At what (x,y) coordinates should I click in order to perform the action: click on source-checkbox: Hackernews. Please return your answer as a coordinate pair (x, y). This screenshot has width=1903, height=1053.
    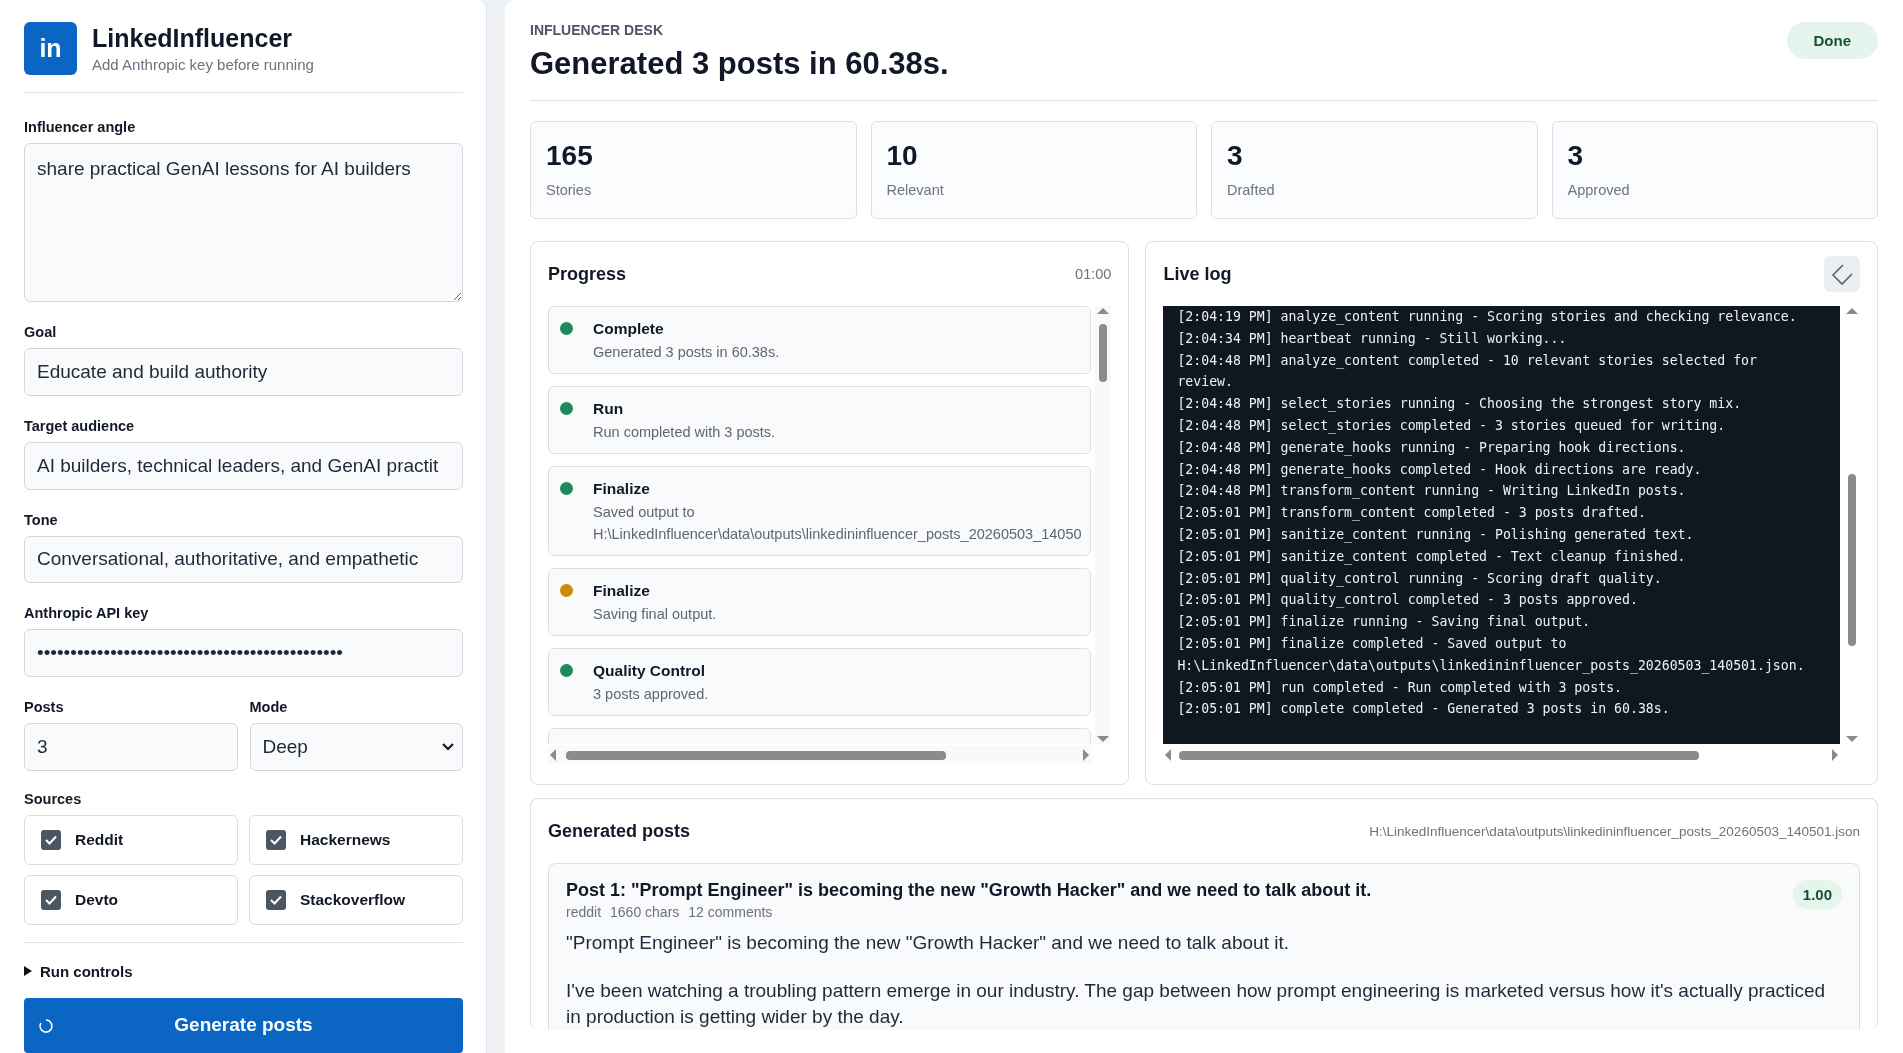
    Looking at the image, I should click on (356, 839).